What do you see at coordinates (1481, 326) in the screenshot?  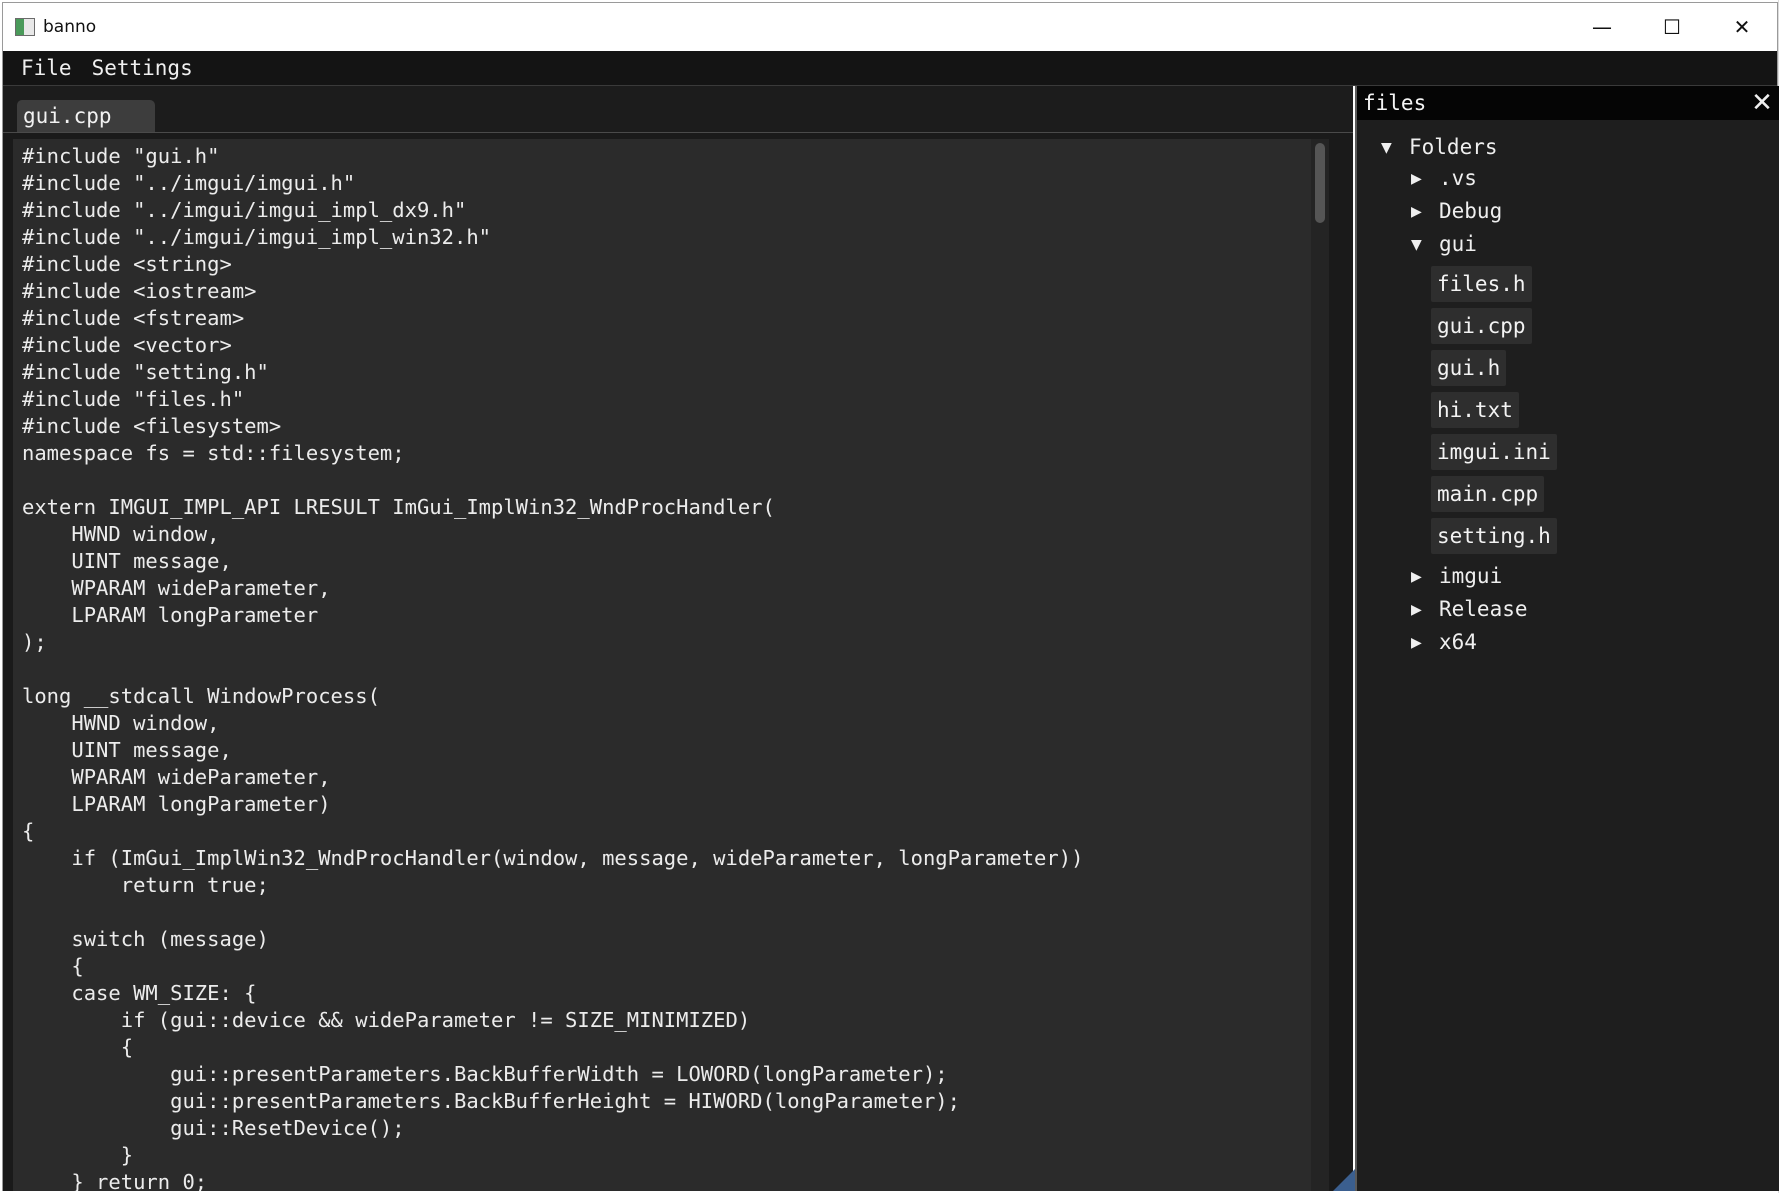 I see `file-gui-cpp: gui.cpp` at bounding box center [1481, 326].